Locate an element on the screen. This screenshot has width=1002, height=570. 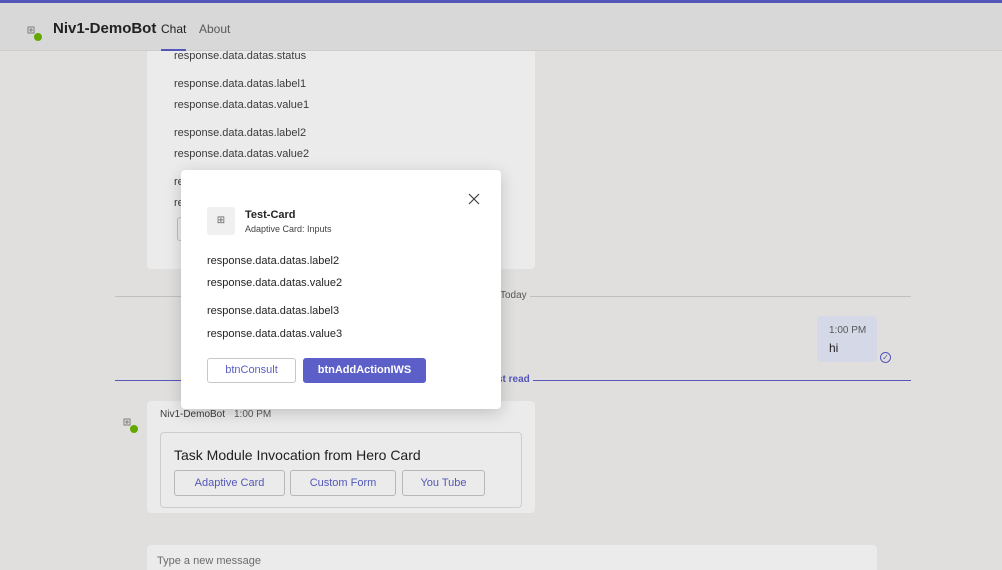
field-value: response.data.datas.value3 is located at coordinates (275, 334).